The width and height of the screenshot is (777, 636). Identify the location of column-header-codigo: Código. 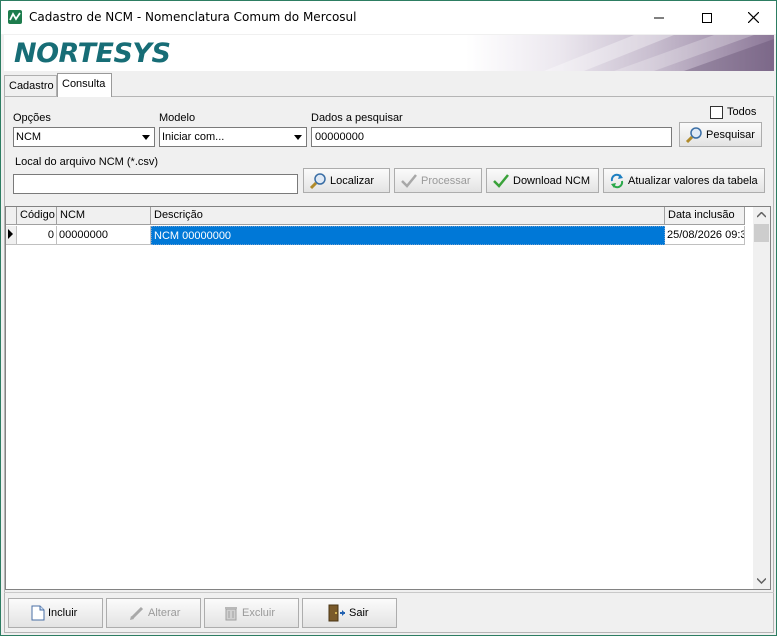
(37, 216).